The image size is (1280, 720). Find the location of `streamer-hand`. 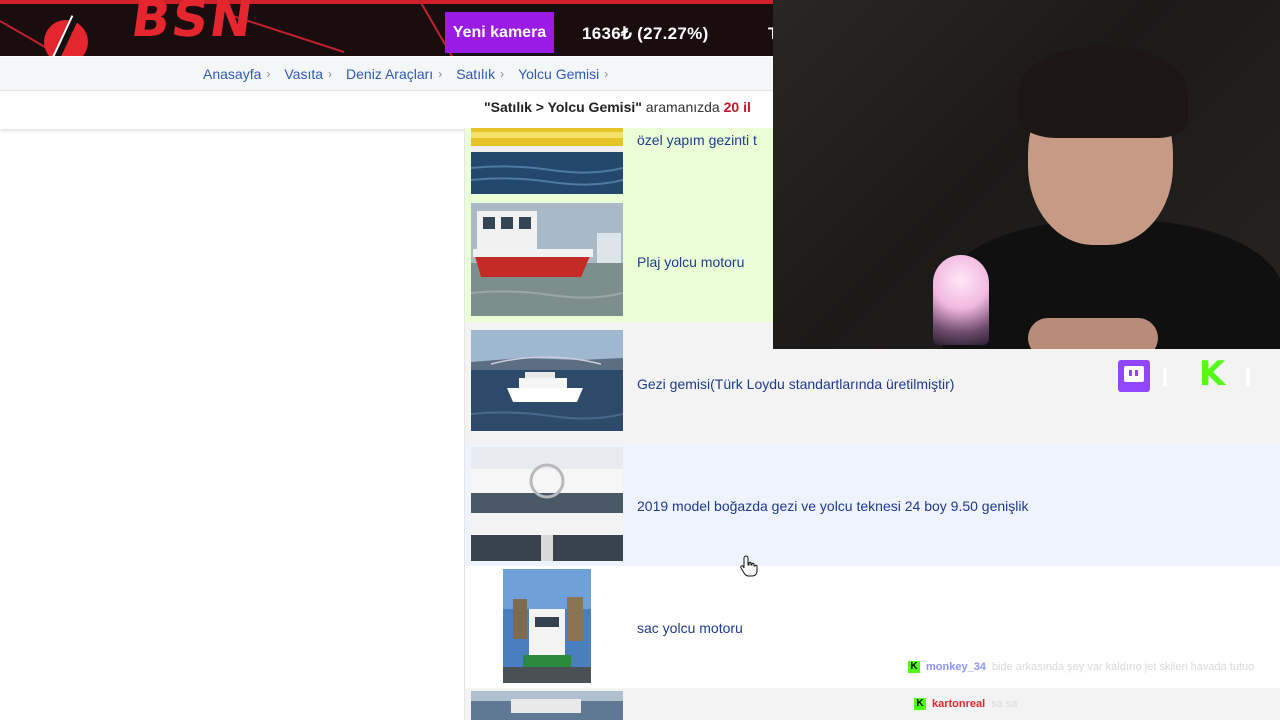

streamer-hand is located at coordinates (1093, 333).